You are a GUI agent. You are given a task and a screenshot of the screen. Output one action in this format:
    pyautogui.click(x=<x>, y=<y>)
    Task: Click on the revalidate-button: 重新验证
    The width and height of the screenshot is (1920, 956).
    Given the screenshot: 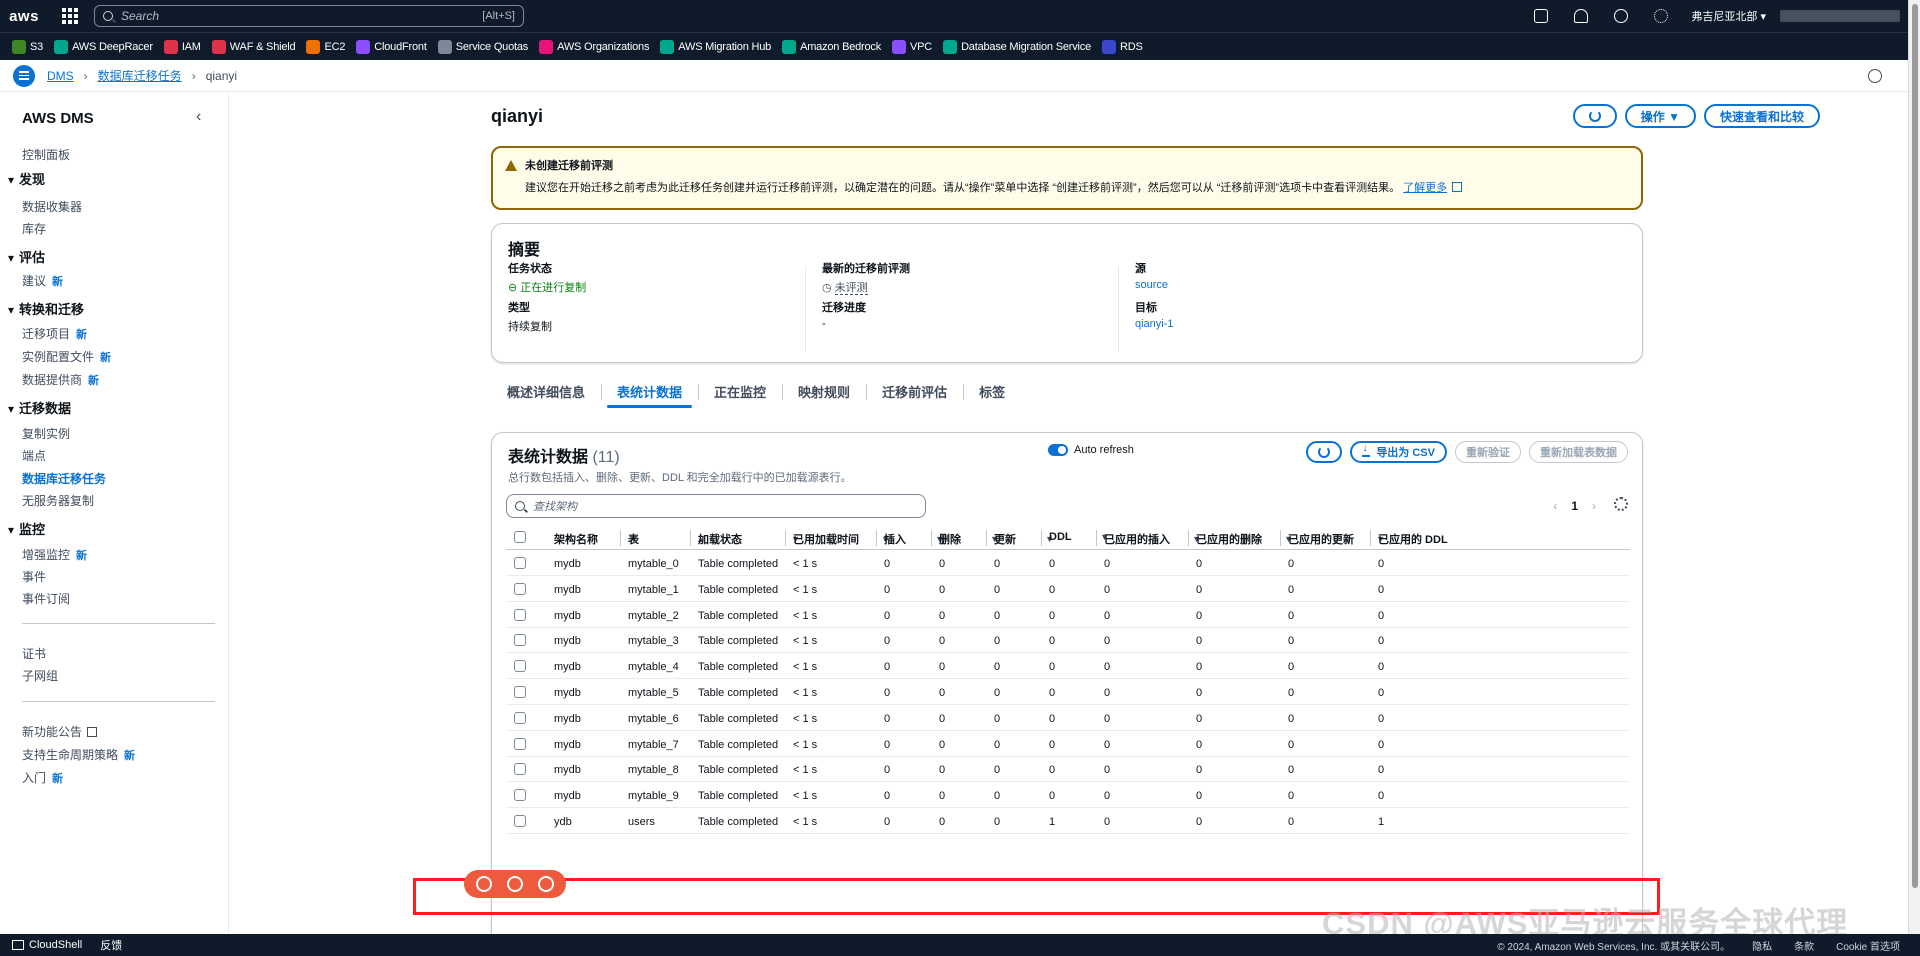 What is the action you would take?
    pyautogui.click(x=1488, y=452)
    